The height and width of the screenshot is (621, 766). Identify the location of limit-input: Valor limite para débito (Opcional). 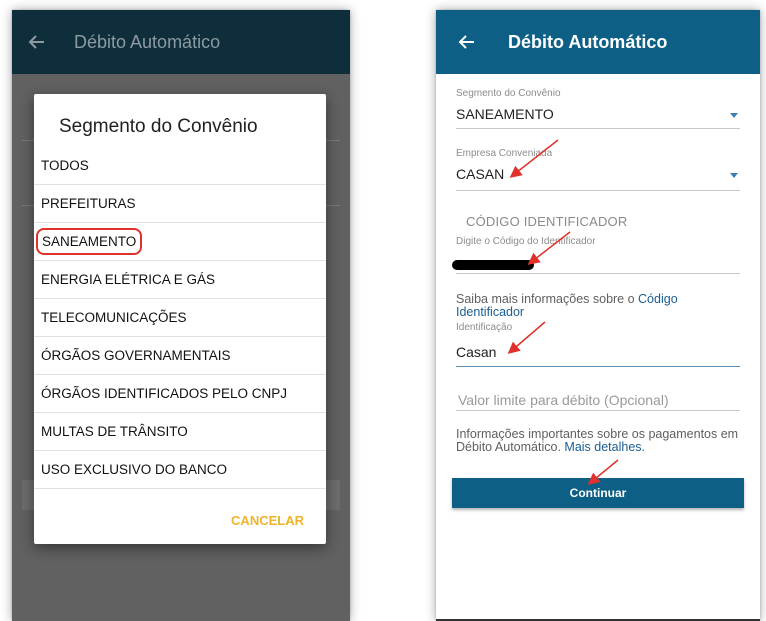
(563, 400).